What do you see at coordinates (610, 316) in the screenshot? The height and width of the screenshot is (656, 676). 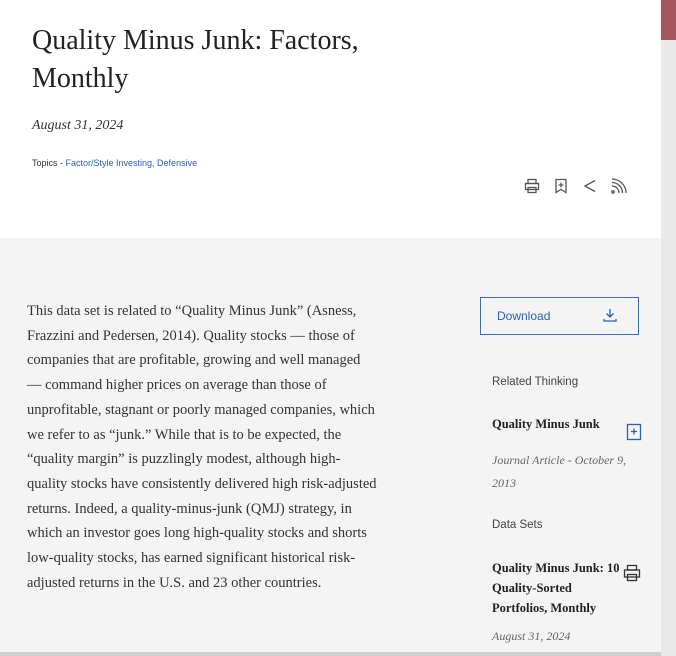 I see `download-icon` at bounding box center [610, 316].